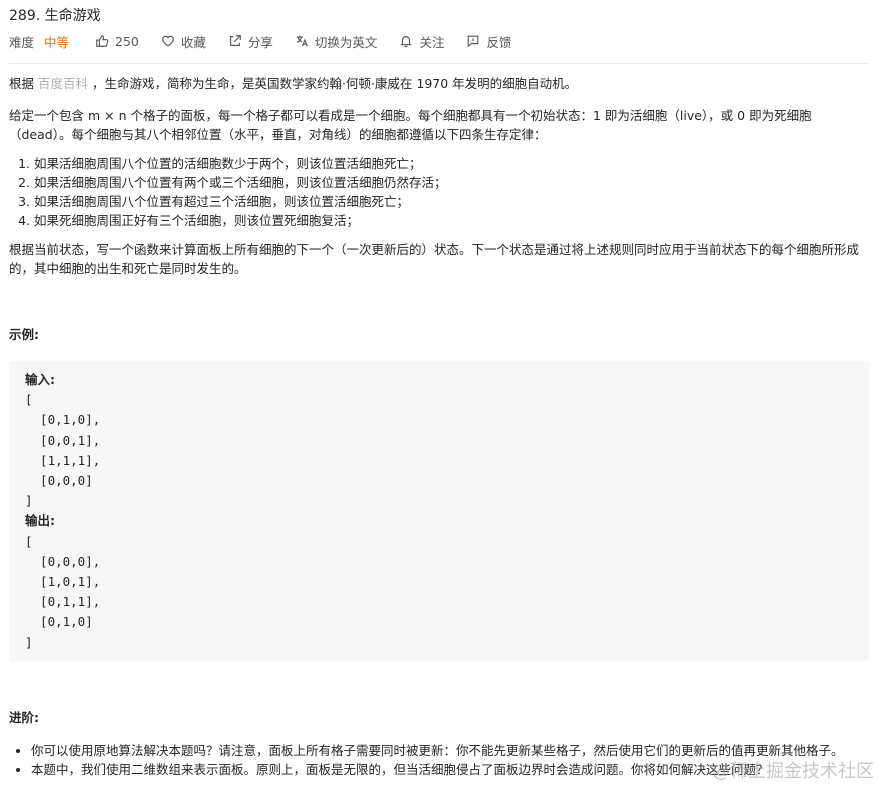  What do you see at coordinates (346, 42) in the screenshot?
I see `translate-label: 切换为英文` at bounding box center [346, 42].